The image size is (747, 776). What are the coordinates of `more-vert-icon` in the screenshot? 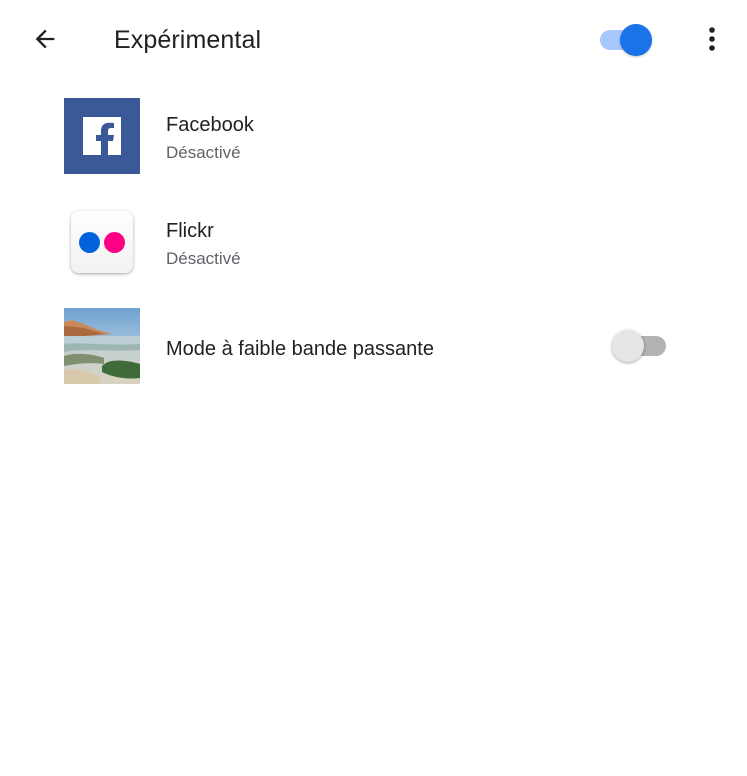 It's located at (712, 39).